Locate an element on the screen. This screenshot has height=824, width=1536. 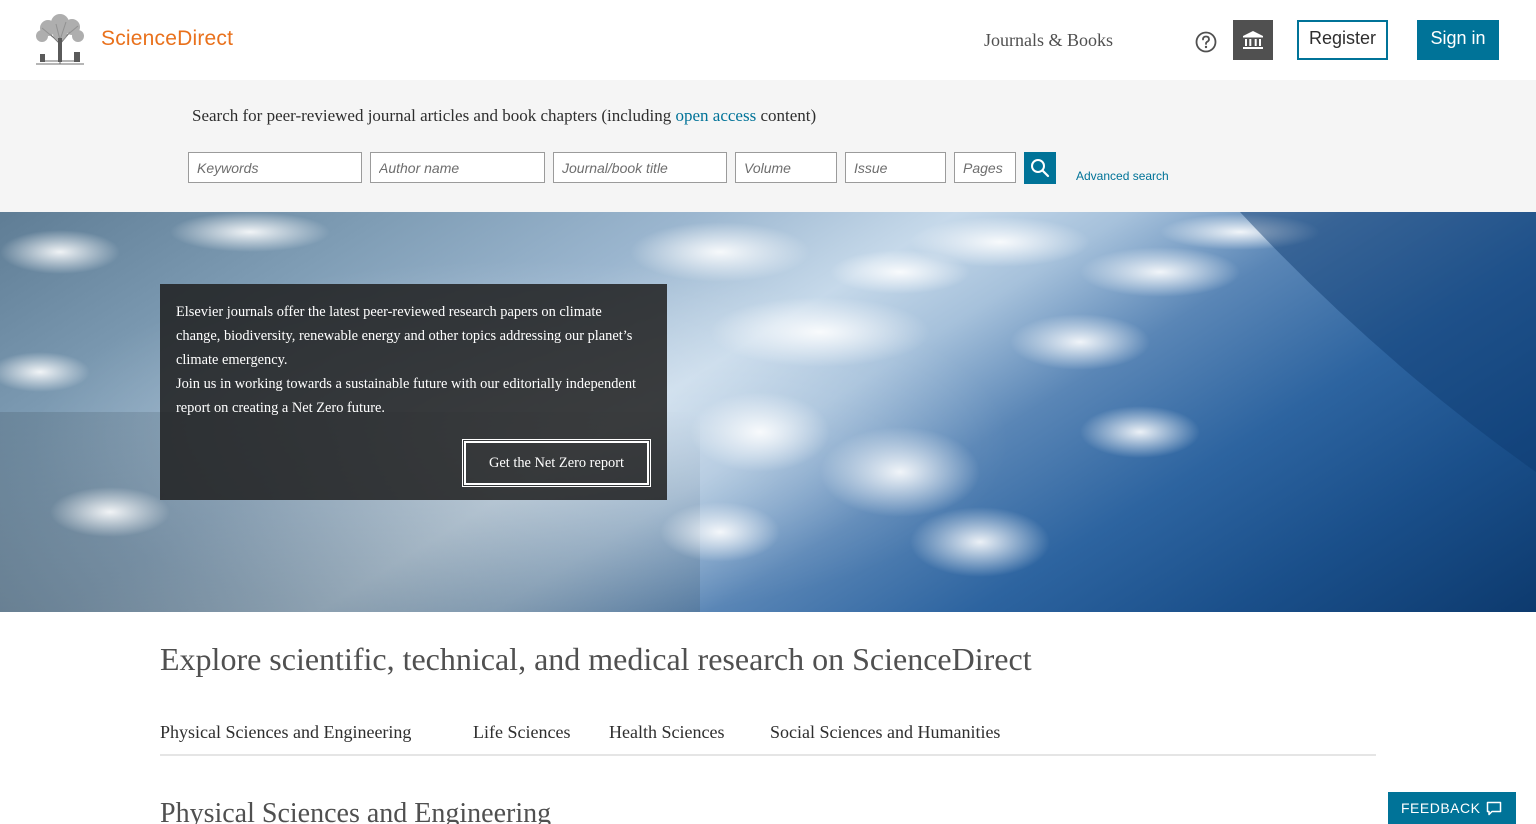
tab-life-sciences: Life Sciences is located at coordinates (521, 732).